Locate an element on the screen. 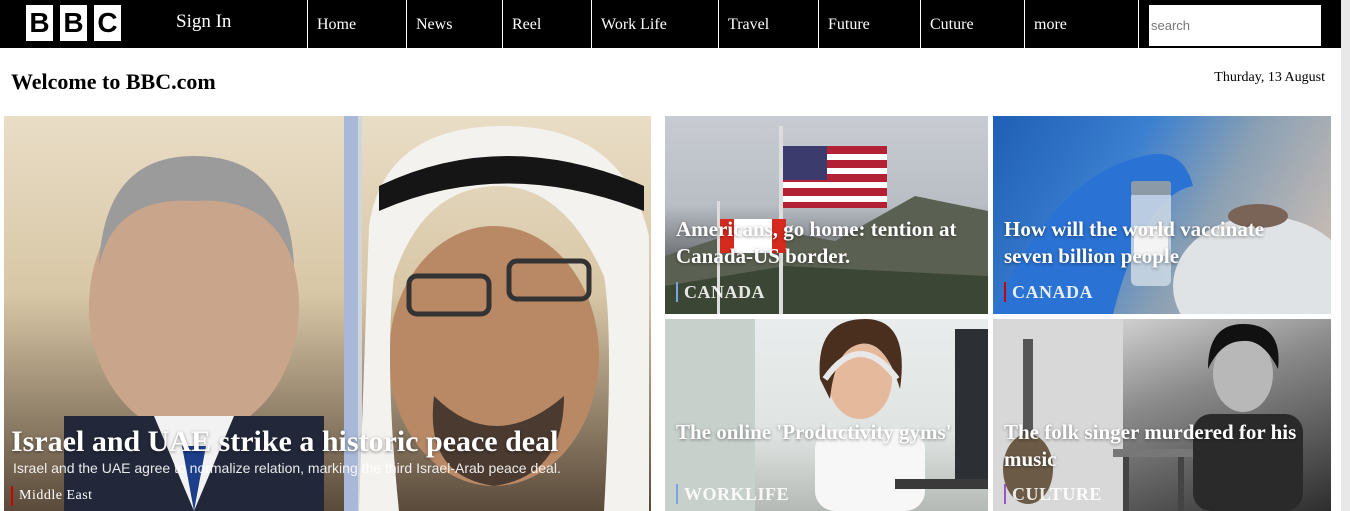 The width and height of the screenshot is (1350, 511). date-label: Thurday, 13 August is located at coordinates (1269, 77).